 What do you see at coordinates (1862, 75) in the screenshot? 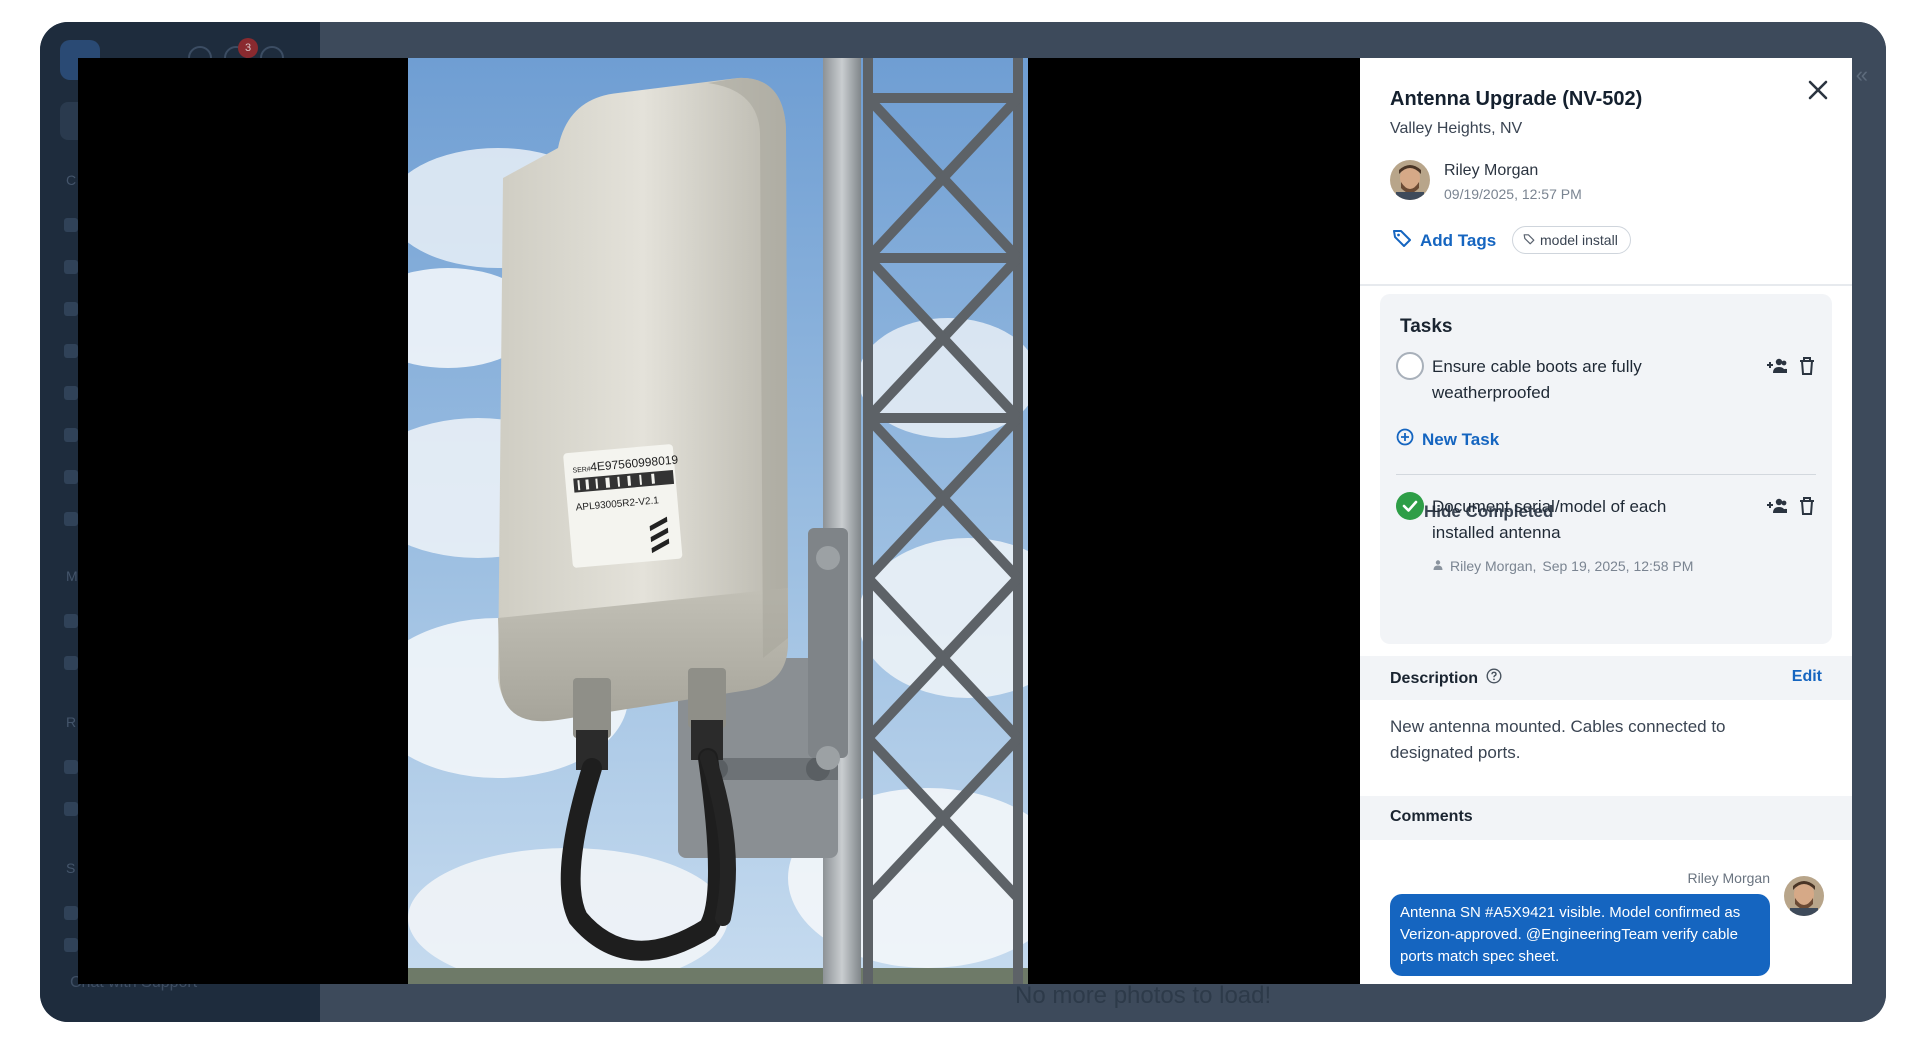
I see `collapse-panel-icon: «` at bounding box center [1862, 75].